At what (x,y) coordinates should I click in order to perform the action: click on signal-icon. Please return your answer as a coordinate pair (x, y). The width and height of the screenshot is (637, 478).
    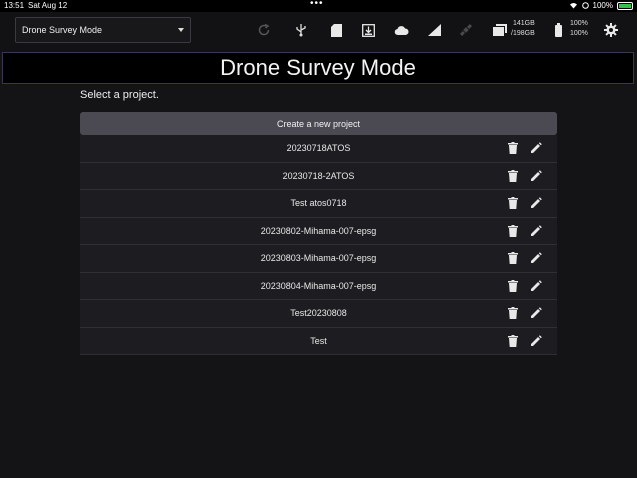
    Looking at the image, I should click on (434, 30).